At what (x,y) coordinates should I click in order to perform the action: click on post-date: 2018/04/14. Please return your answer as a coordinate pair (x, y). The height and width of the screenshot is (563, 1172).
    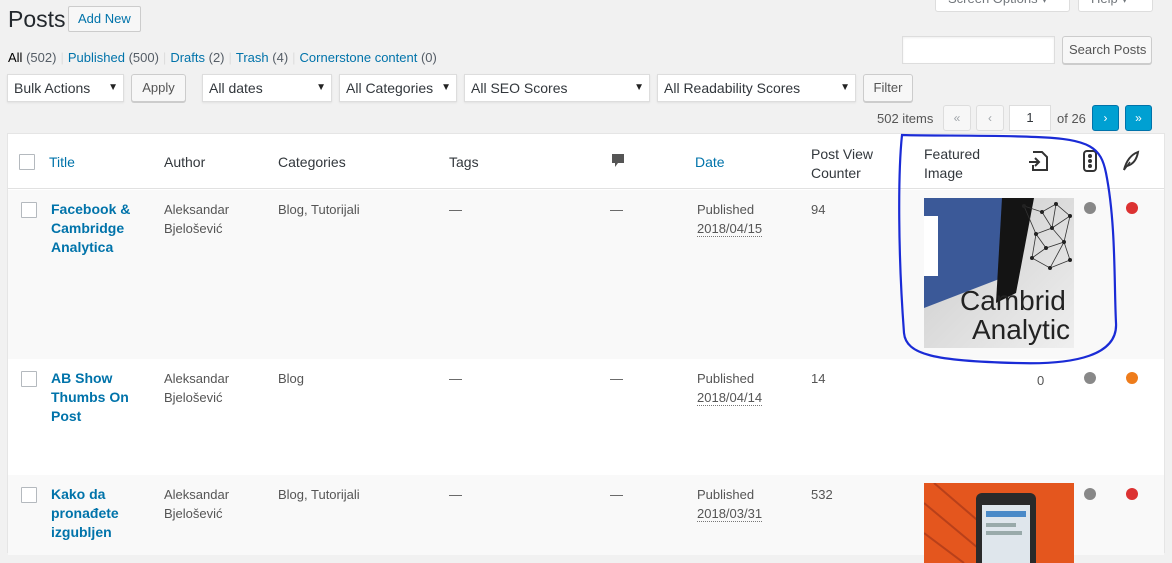
    Looking at the image, I should click on (730, 398).